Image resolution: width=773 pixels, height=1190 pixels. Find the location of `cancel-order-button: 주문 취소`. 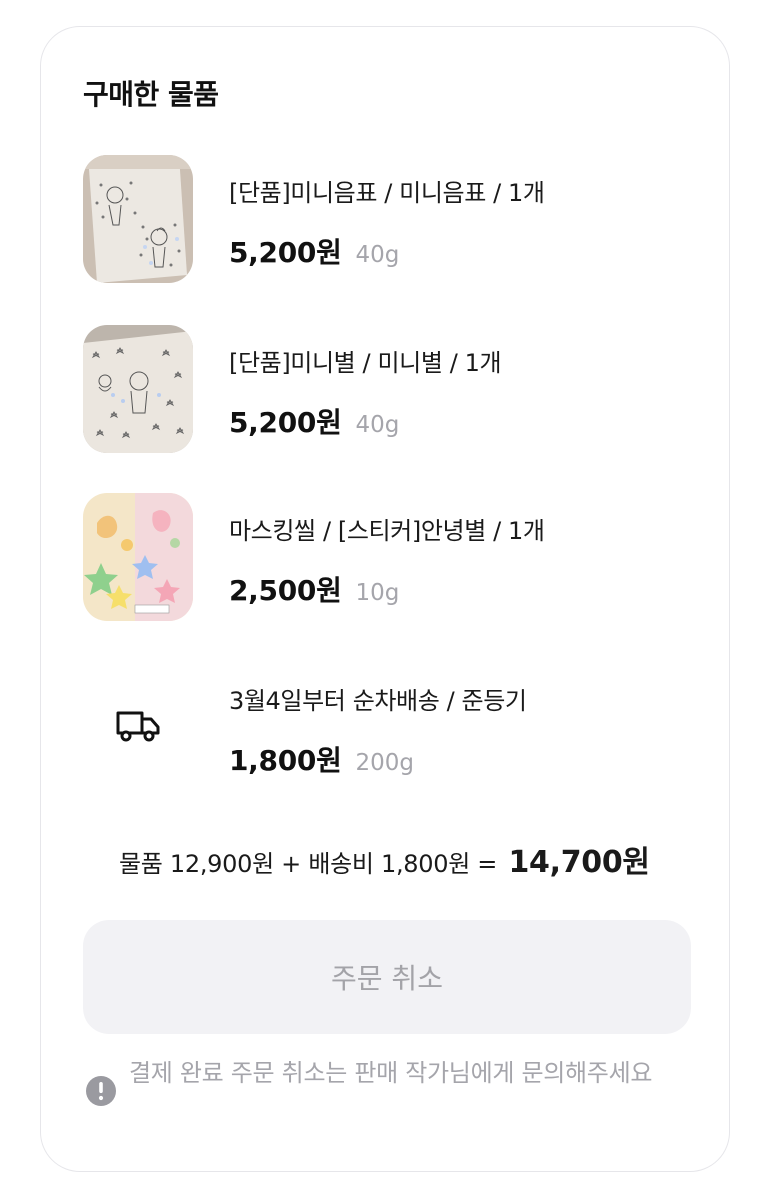

cancel-order-button: 주문 취소 is located at coordinates (387, 977).